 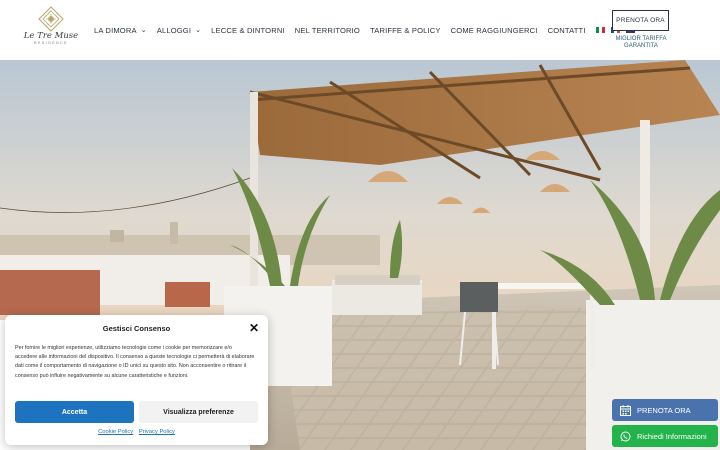 I want to click on whatsapp-icon, so click(x=625, y=436).